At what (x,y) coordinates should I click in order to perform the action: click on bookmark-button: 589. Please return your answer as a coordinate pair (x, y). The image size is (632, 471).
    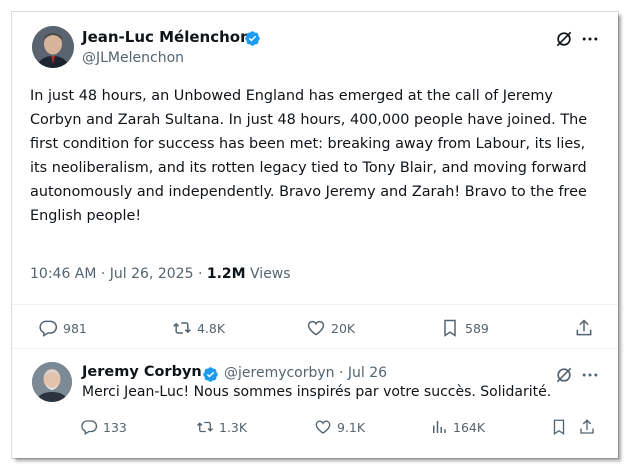
    Looking at the image, I should click on (464, 328).